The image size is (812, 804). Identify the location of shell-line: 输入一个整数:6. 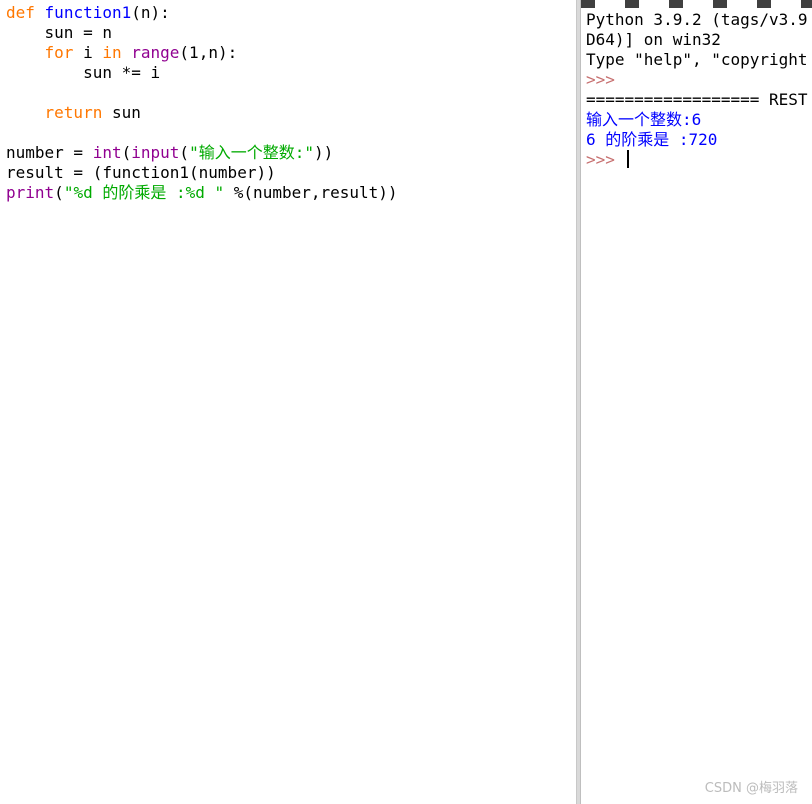
(697, 120).